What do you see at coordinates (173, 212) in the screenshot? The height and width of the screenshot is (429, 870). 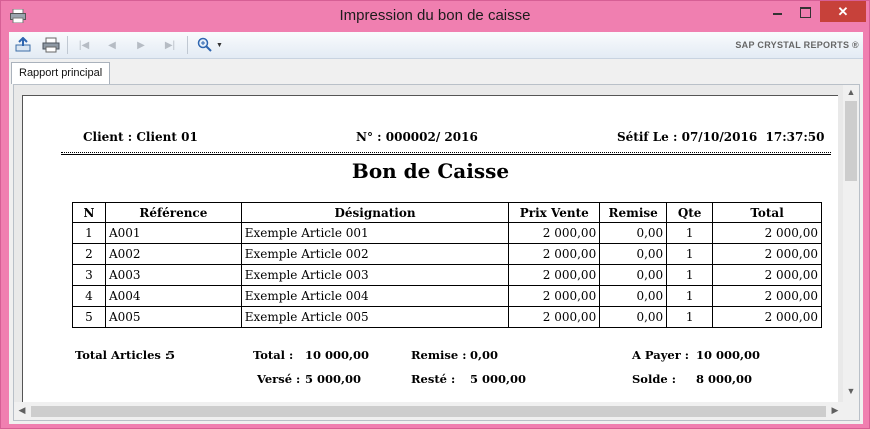 I see `column-header: Référence` at bounding box center [173, 212].